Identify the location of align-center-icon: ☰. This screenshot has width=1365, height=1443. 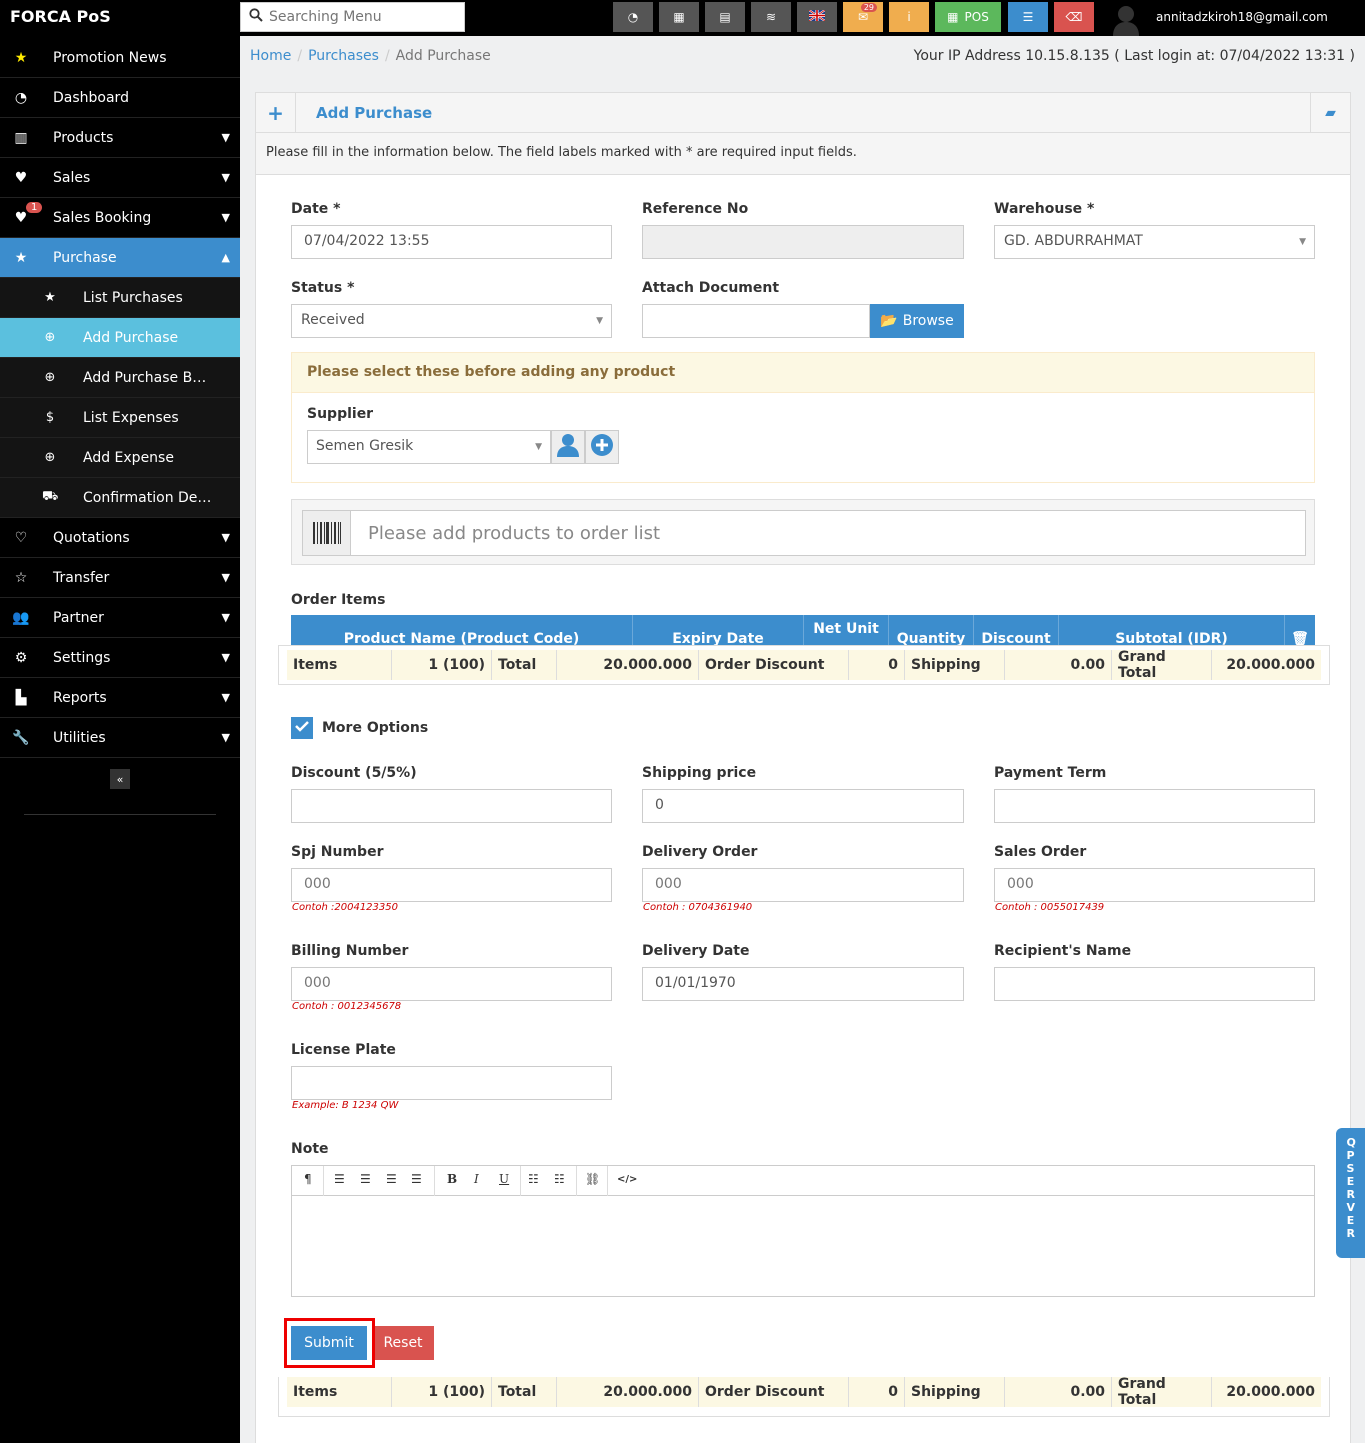
(365, 1179).